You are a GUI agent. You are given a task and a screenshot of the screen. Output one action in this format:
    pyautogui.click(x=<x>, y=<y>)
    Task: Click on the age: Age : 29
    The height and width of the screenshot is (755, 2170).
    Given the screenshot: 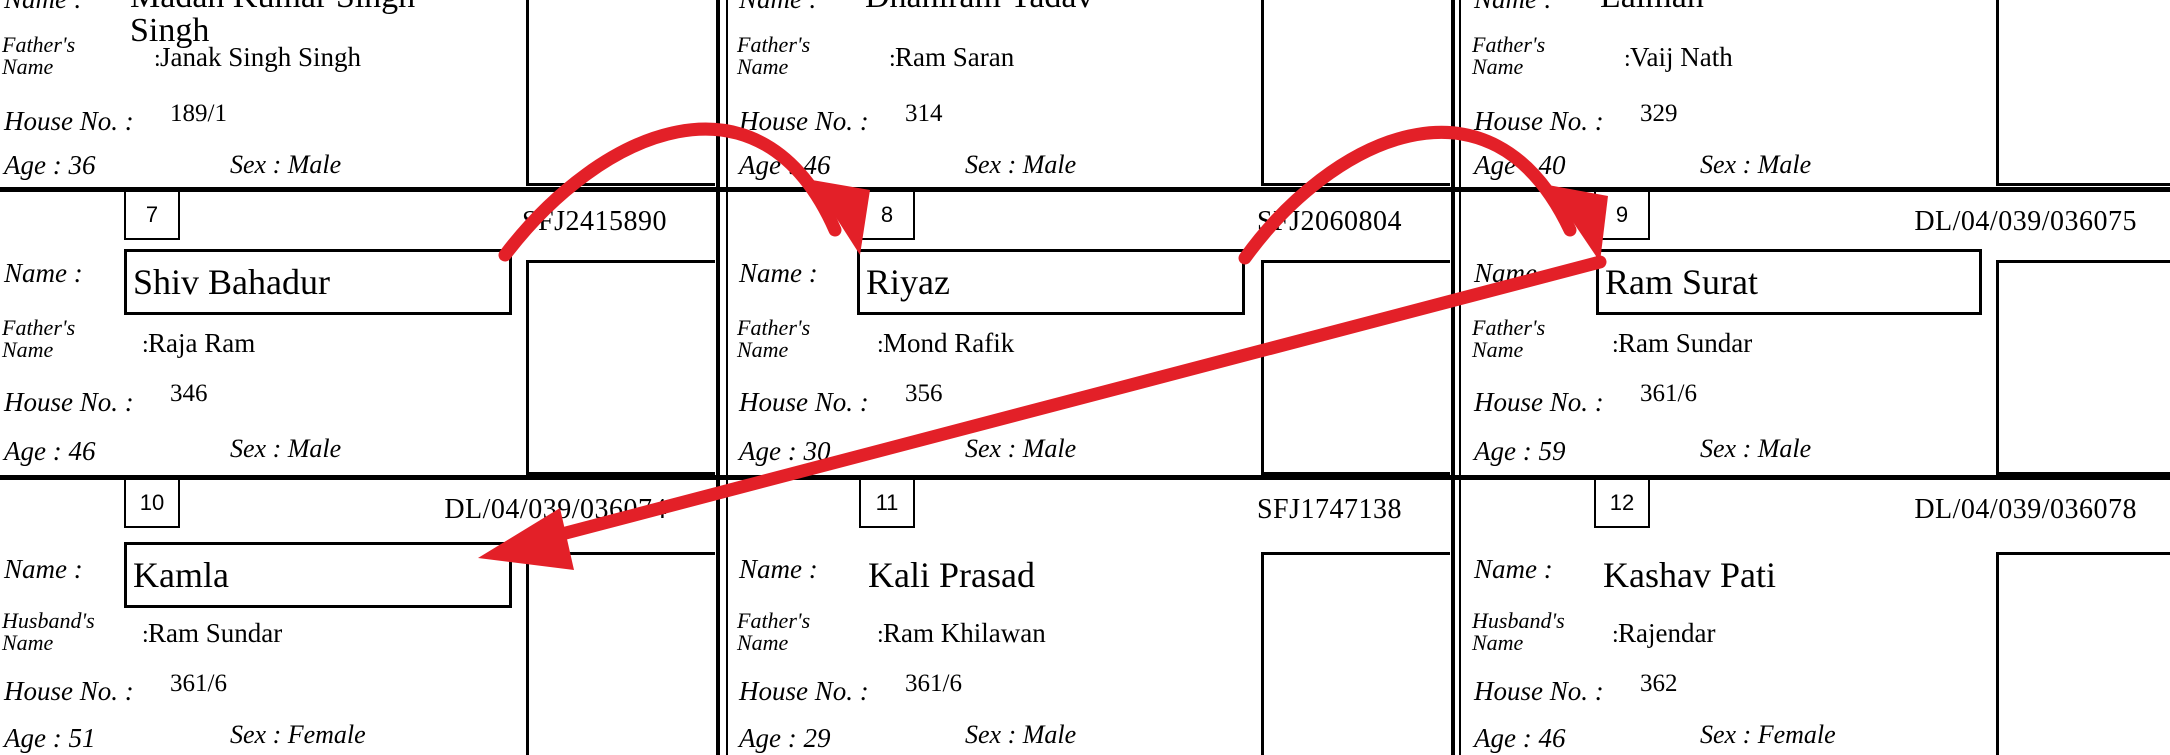 What is the action you would take?
    pyautogui.click(x=785, y=738)
    